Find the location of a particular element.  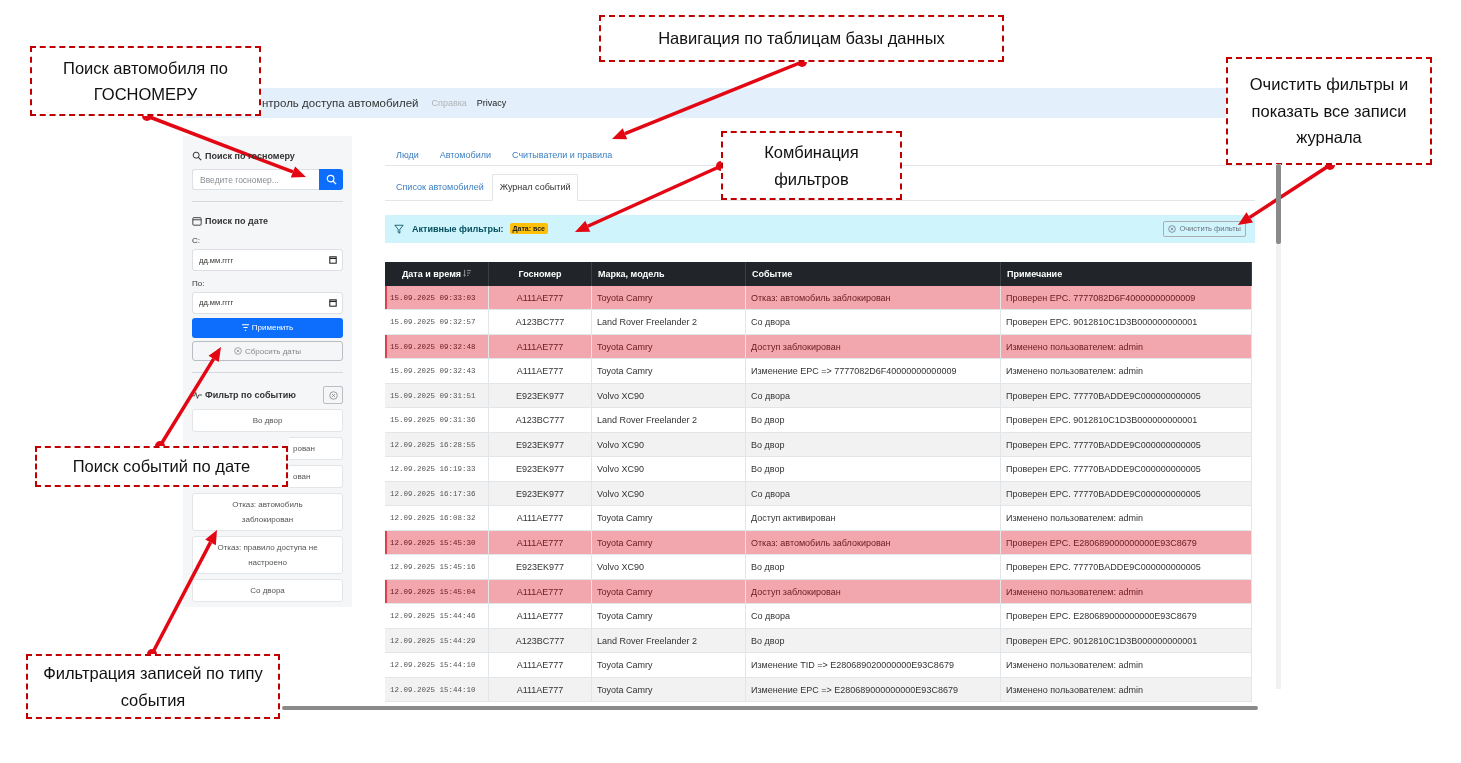

search-button is located at coordinates (331, 179).